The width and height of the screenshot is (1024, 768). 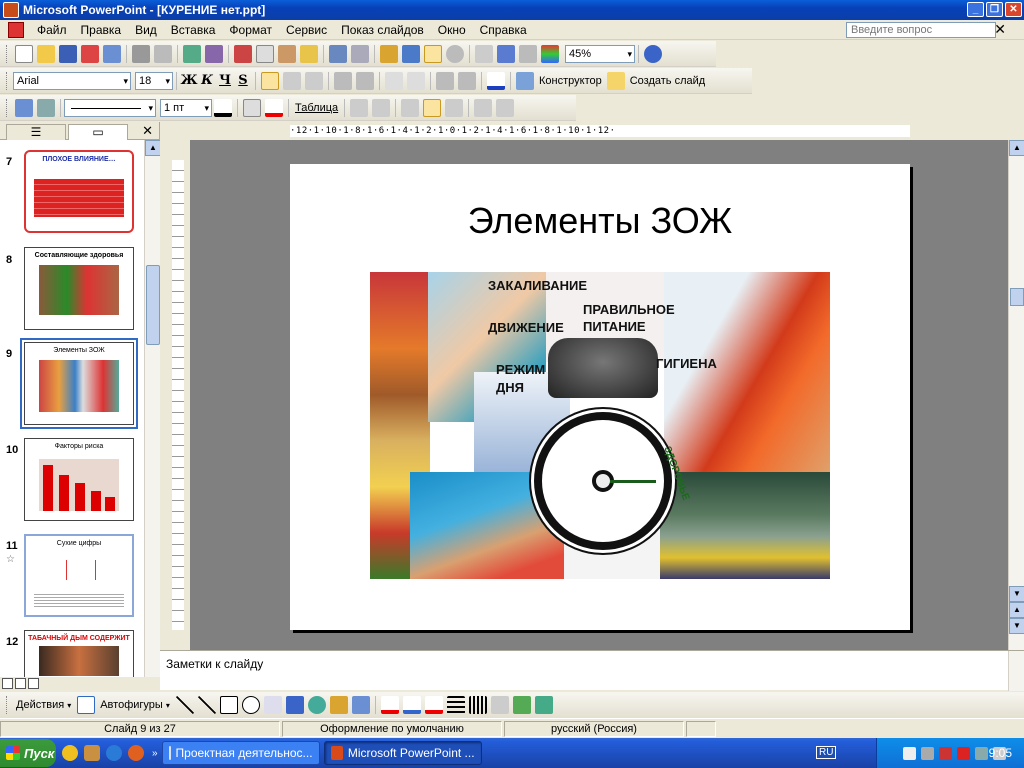 I want to click on slide-thumbnail-12: ТАБАЧНЫЙ ДЫМ СОДЕРЖИТ, so click(x=79, y=653).